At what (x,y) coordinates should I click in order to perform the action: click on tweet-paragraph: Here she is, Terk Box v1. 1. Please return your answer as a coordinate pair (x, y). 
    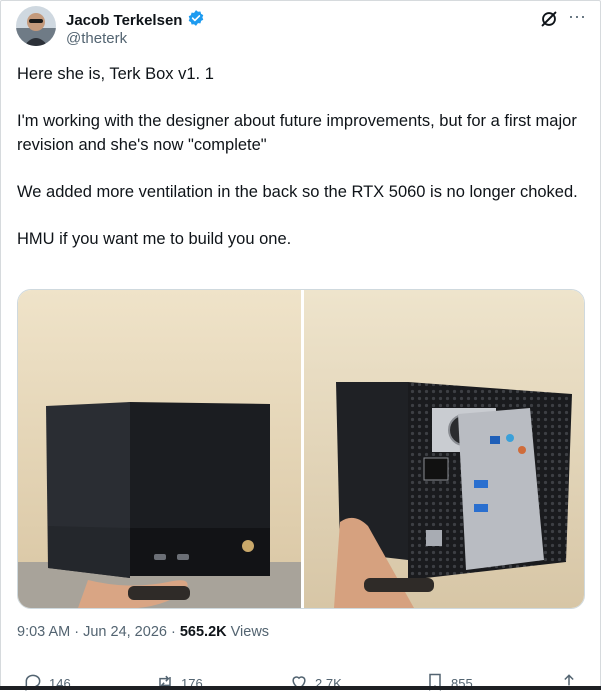
    Looking at the image, I should click on (115, 74).